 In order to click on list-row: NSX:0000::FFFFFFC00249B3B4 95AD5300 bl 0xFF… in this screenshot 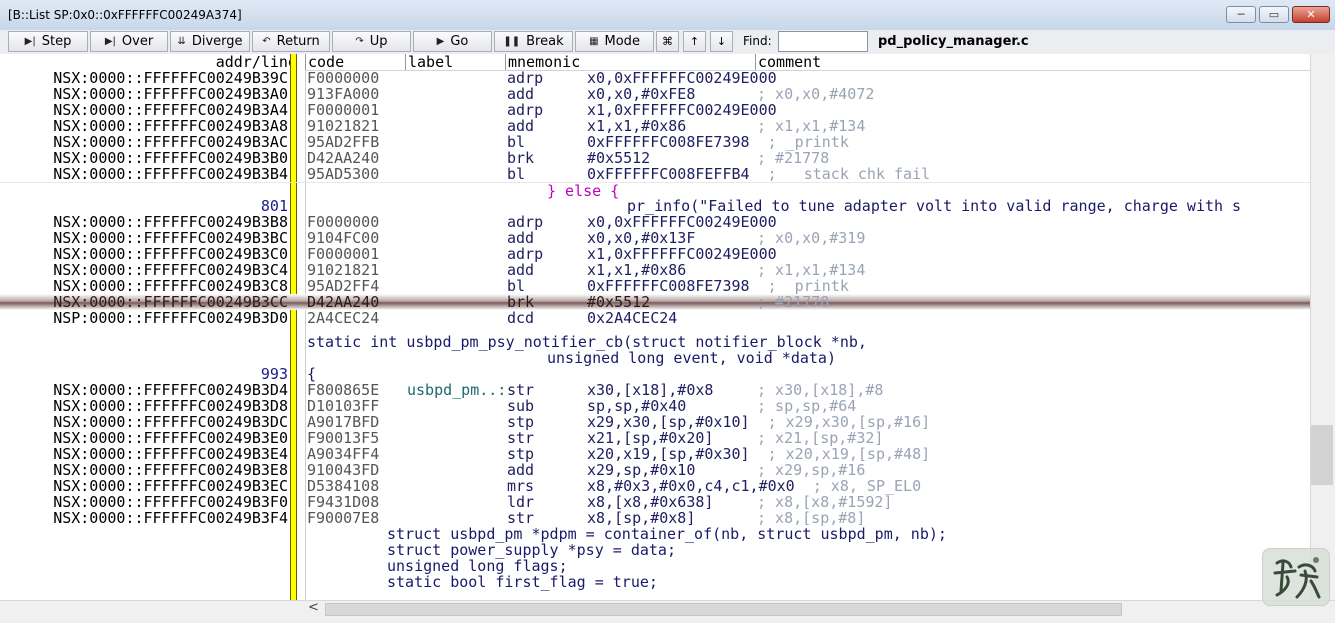, I will do `click(655, 174)`.